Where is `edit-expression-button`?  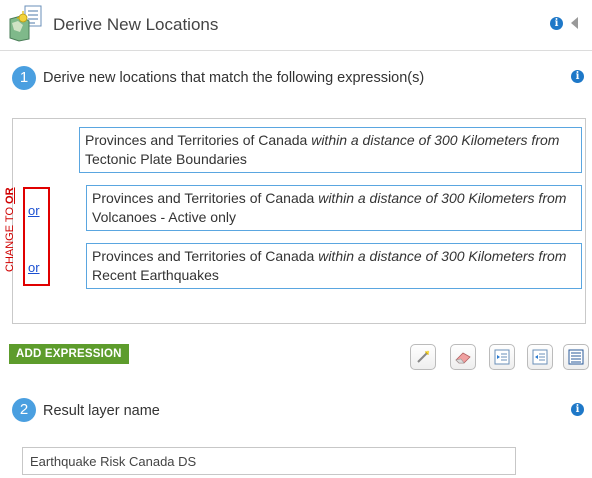
edit-expression-button is located at coordinates (423, 357).